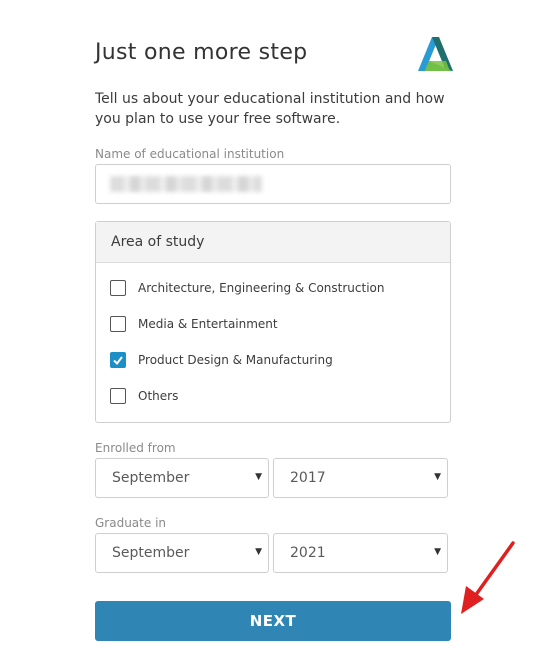 The height and width of the screenshot is (661, 533). I want to click on enrolled-year-value: 2017, so click(308, 478).